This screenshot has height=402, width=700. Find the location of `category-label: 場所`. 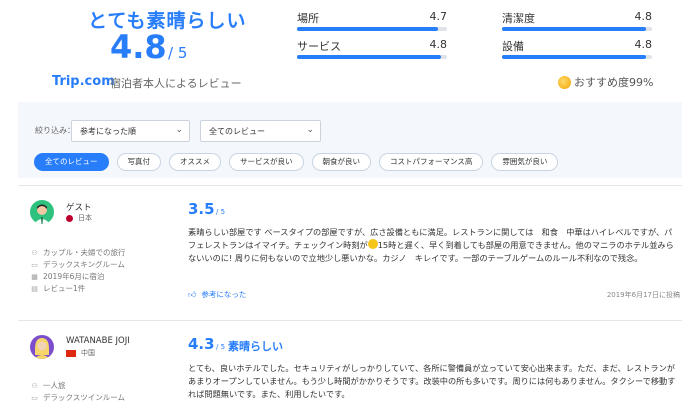

category-label: 場所 is located at coordinates (308, 18).